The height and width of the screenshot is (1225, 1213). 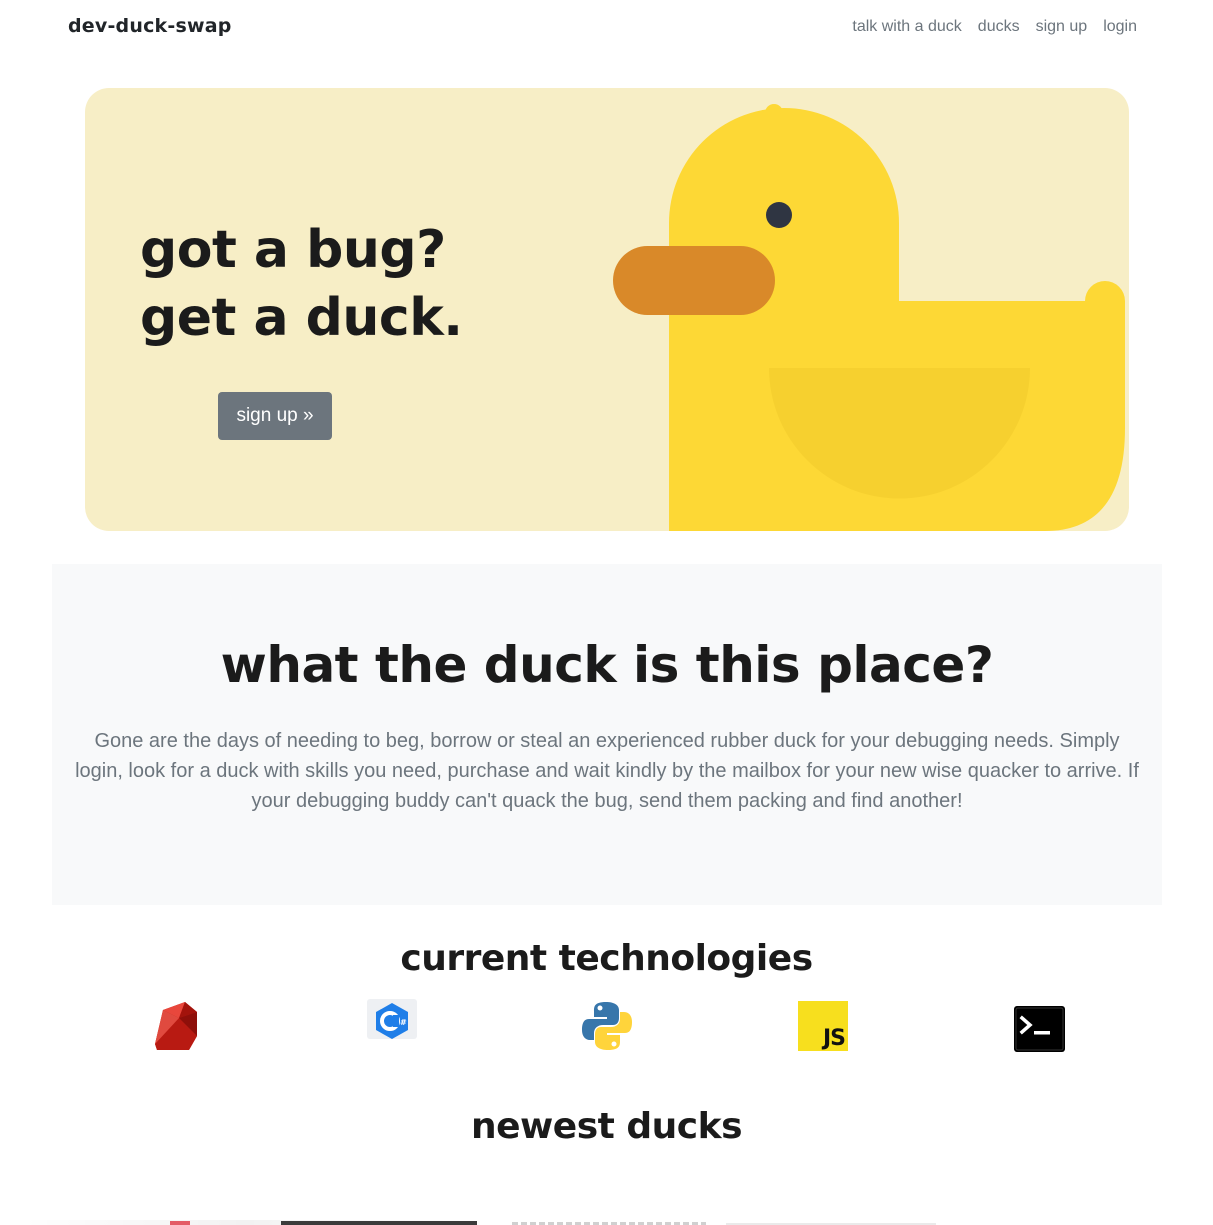 What do you see at coordinates (606, 958) in the screenshot?
I see `technologies-title: current technologies` at bounding box center [606, 958].